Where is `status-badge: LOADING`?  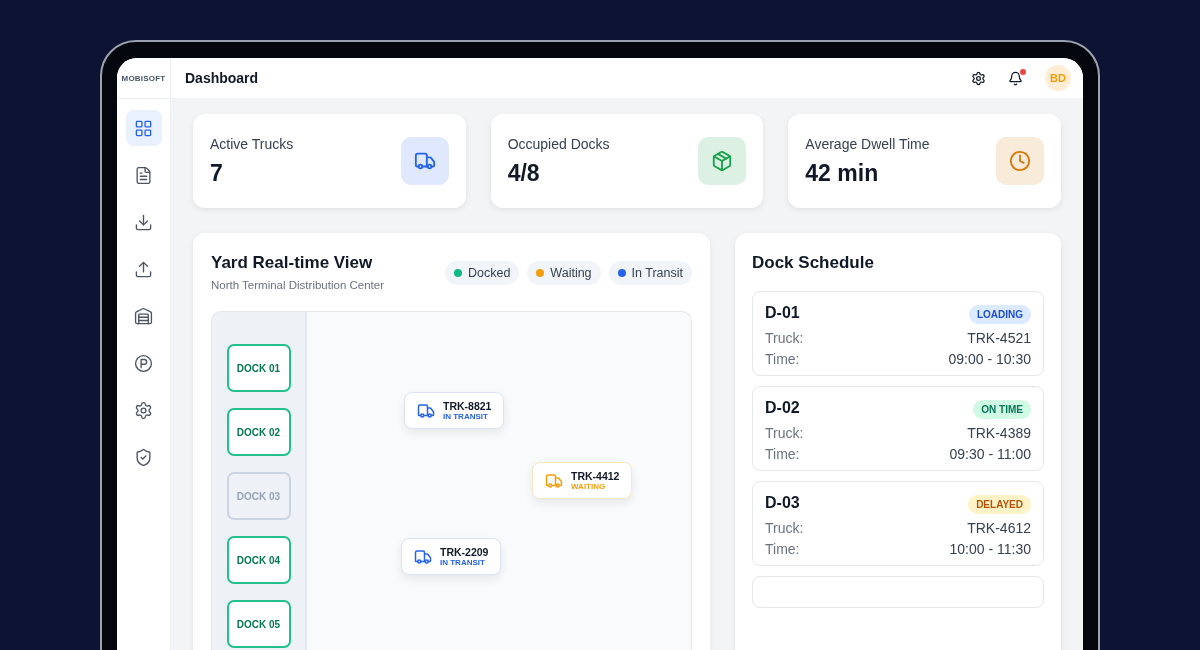 status-badge: LOADING is located at coordinates (999, 314).